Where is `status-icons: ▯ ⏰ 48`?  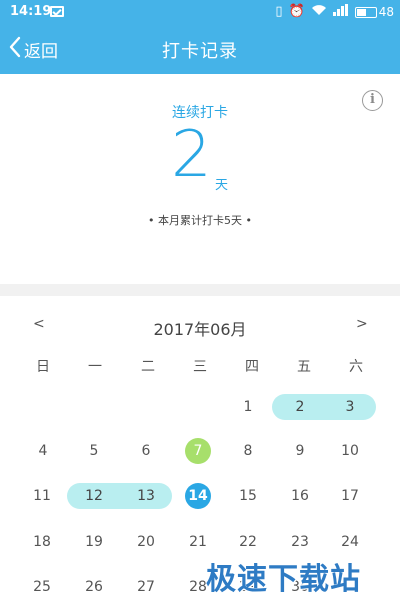
status-icons: ▯ ⏰ 48 is located at coordinates (334, 12).